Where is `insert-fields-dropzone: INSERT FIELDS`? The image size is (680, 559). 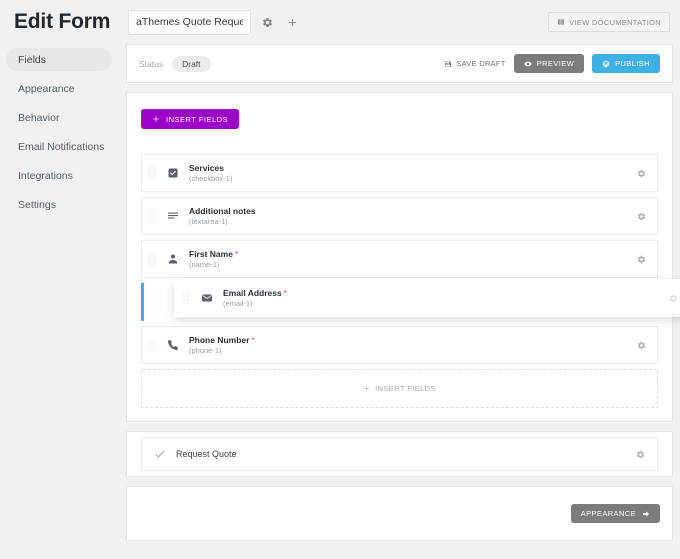 insert-fields-dropzone: INSERT FIELDS is located at coordinates (399, 388).